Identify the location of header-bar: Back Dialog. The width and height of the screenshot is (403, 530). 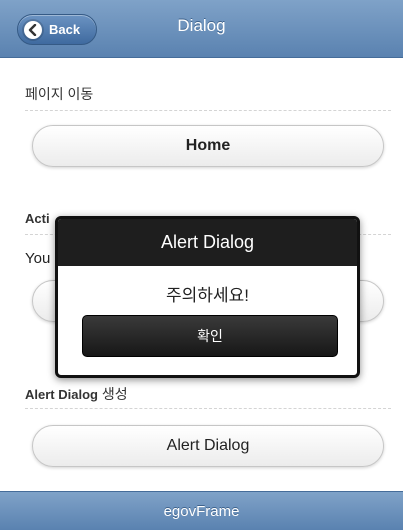
(201, 29).